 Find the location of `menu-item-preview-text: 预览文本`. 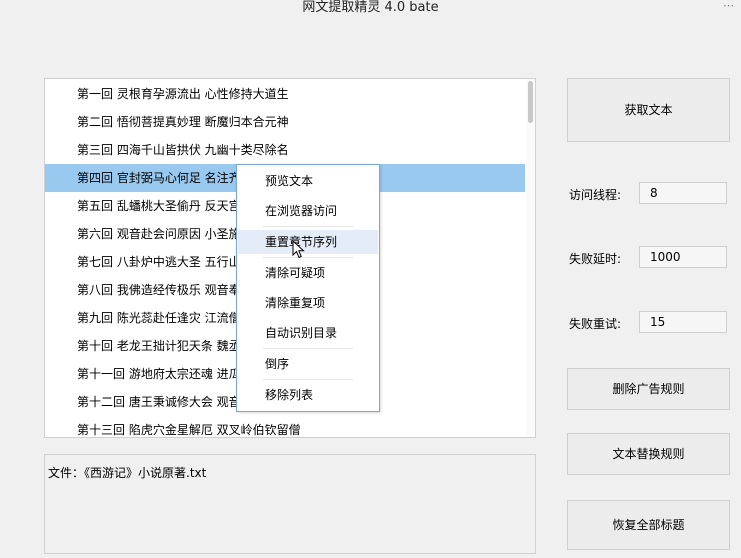

menu-item-preview-text: 预览文本 is located at coordinates (308, 181).